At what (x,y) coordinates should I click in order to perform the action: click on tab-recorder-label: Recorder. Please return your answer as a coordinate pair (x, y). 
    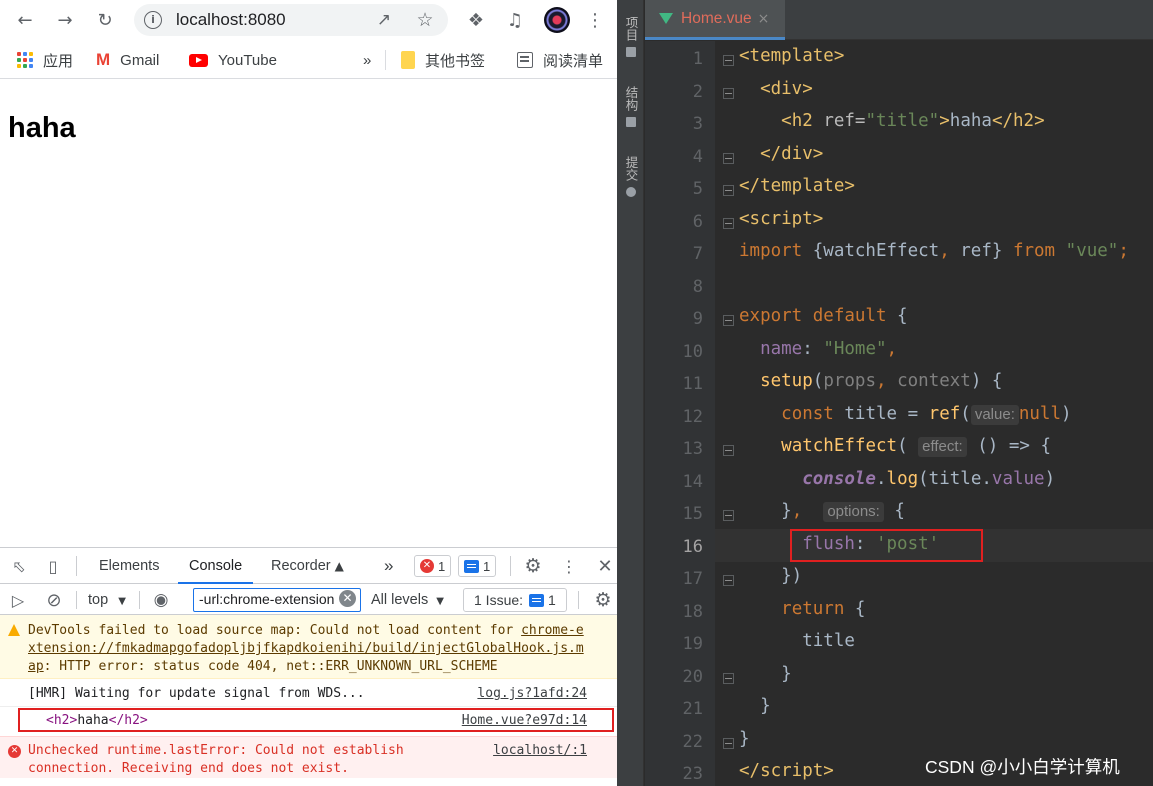
    Looking at the image, I should click on (301, 566).